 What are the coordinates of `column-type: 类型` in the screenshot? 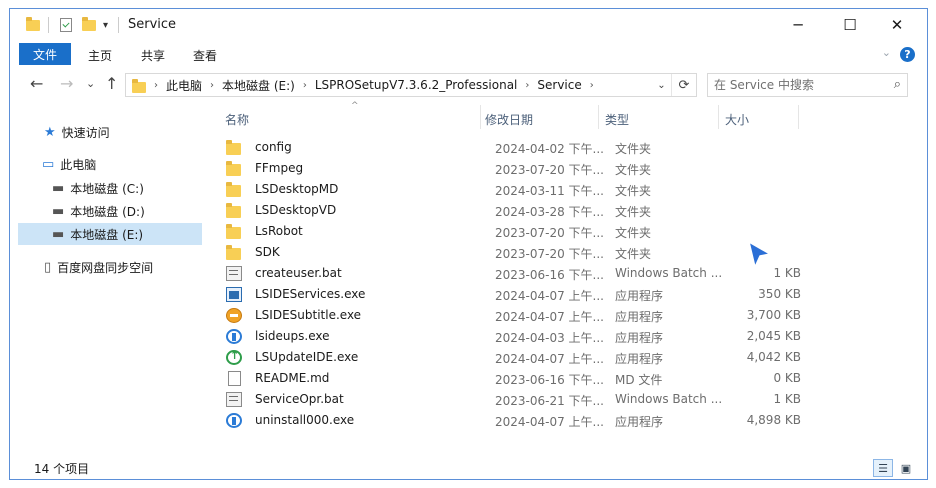 It's located at (617, 119).